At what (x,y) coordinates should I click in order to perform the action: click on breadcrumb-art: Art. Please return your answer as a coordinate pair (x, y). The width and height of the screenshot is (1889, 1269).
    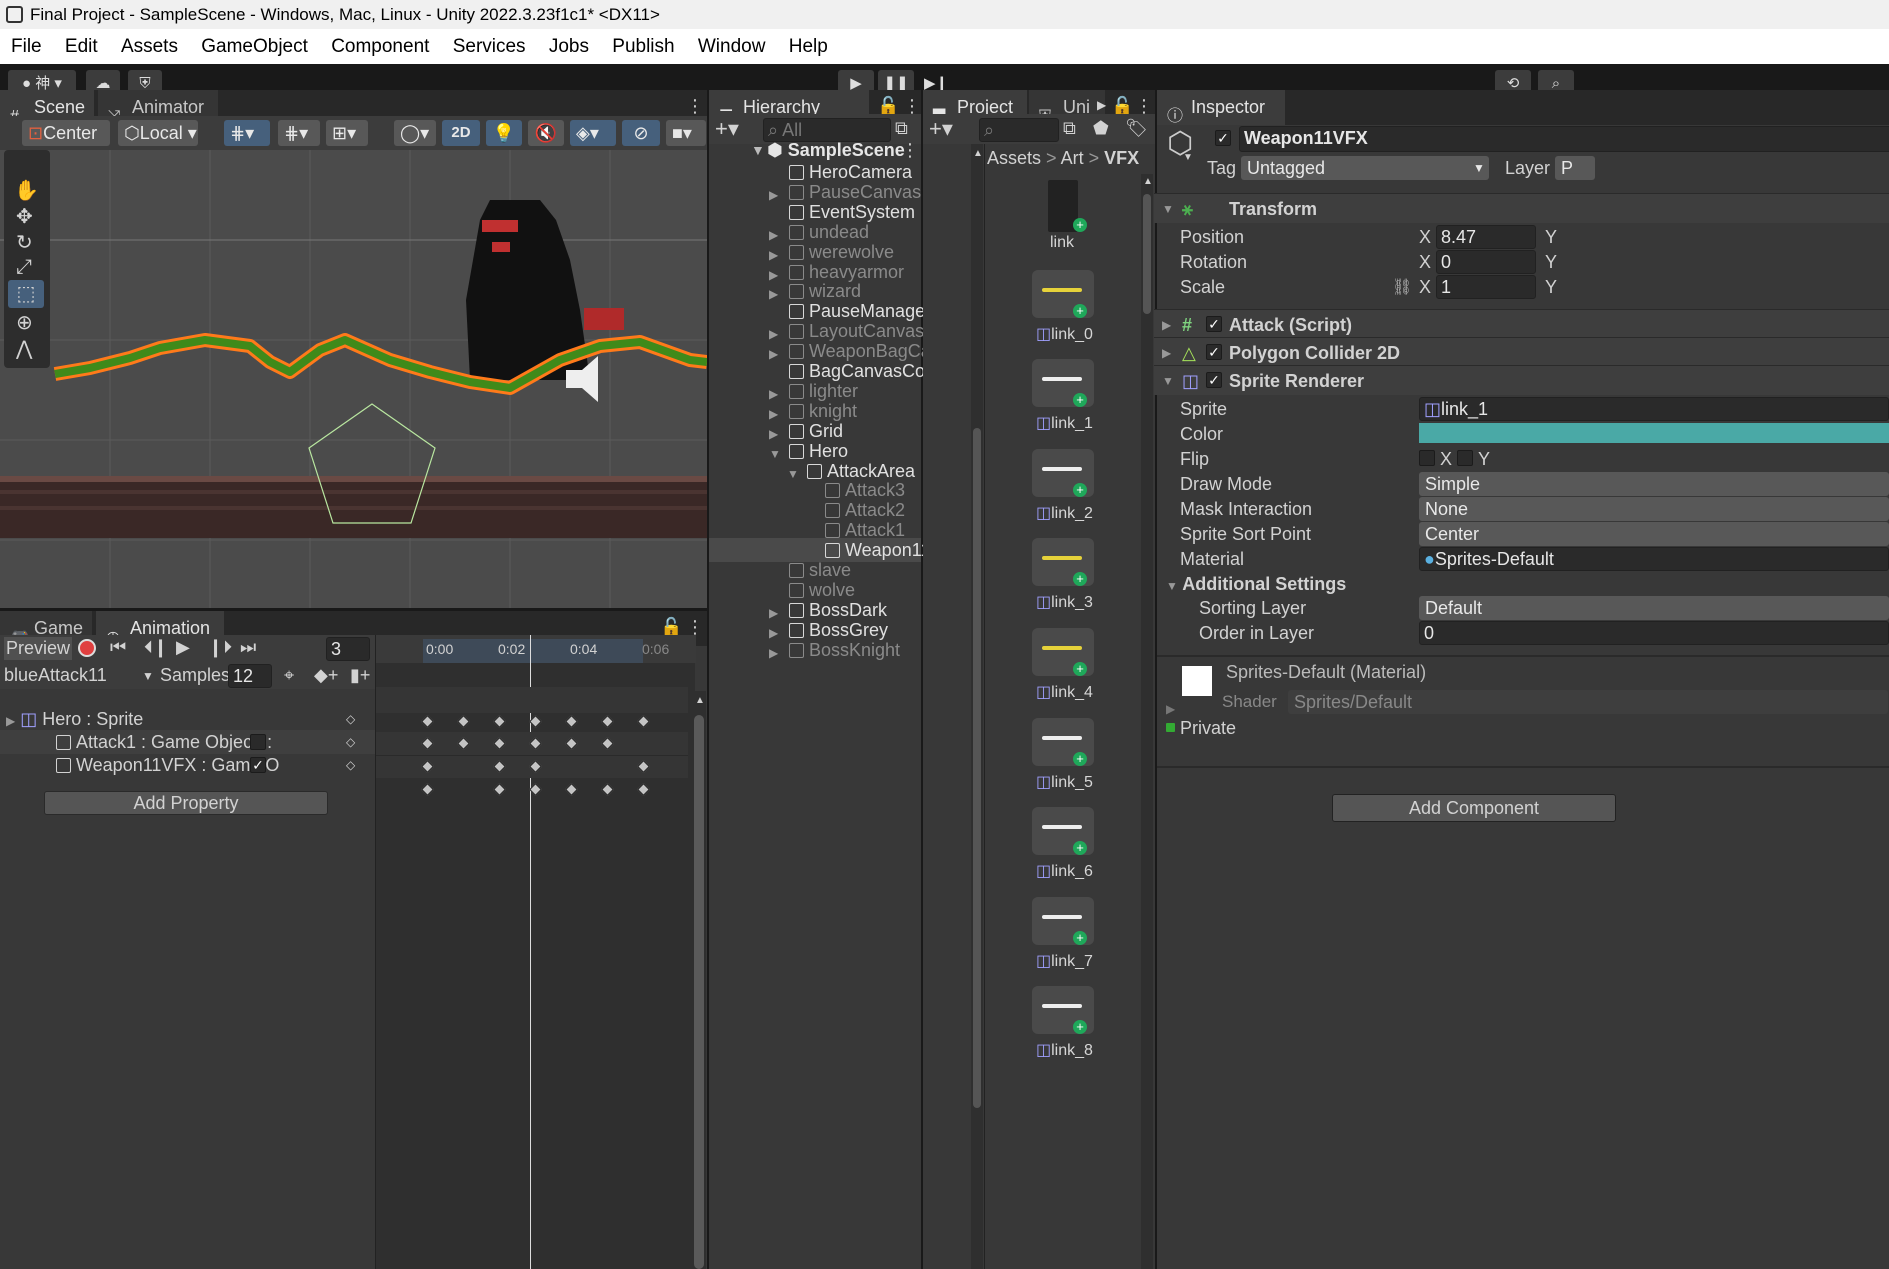
    Looking at the image, I should click on (1072, 158).